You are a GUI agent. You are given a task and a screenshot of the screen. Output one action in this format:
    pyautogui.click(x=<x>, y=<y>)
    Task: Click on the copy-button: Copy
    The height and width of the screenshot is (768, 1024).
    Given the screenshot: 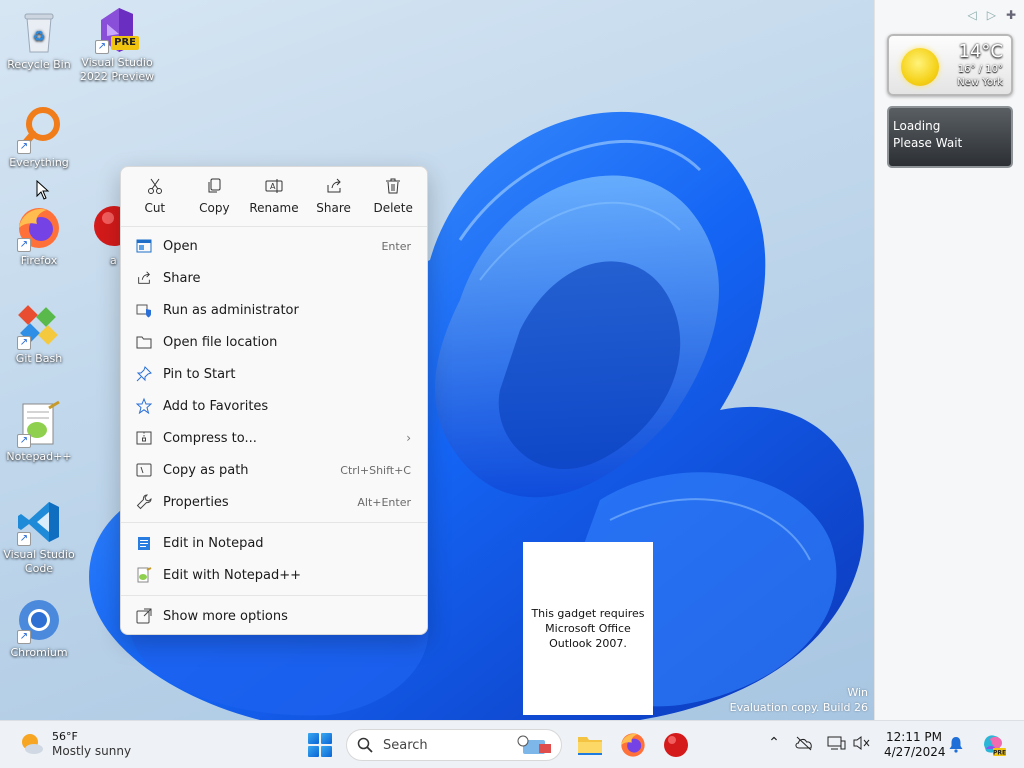 What is the action you would take?
    pyautogui.click(x=215, y=201)
    